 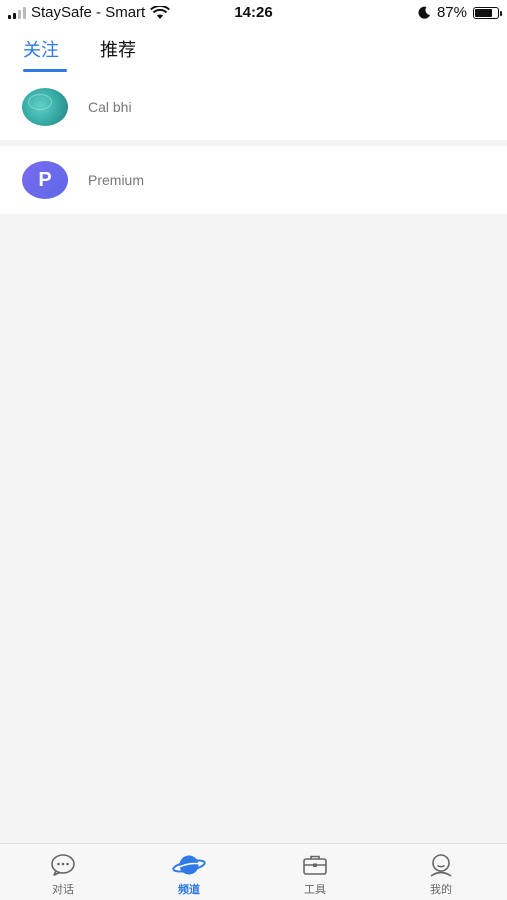 I want to click on bottom-tab-bar: 对话 频道 工具 我的, so click(x=253, y=871).